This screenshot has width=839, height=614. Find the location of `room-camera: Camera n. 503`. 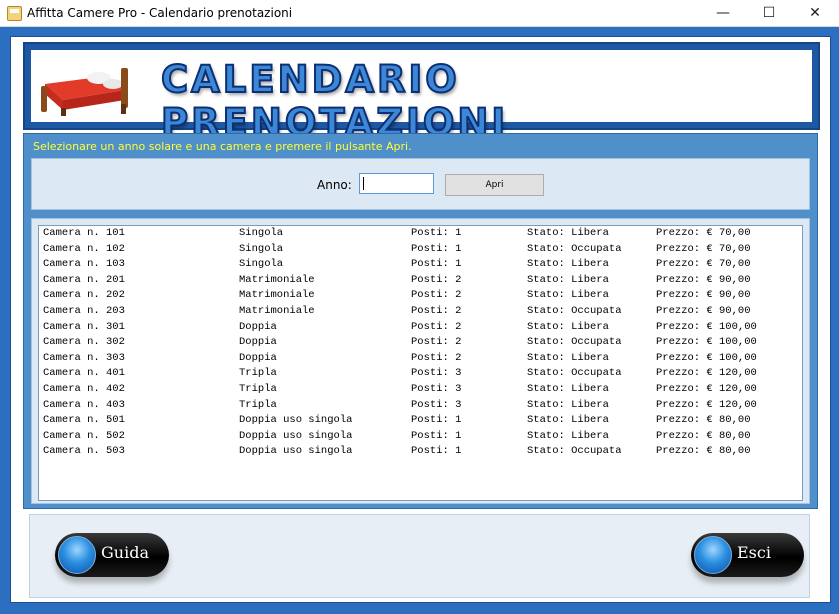

room-camera: Camera n. 503 is located at coordinates (84, 451).